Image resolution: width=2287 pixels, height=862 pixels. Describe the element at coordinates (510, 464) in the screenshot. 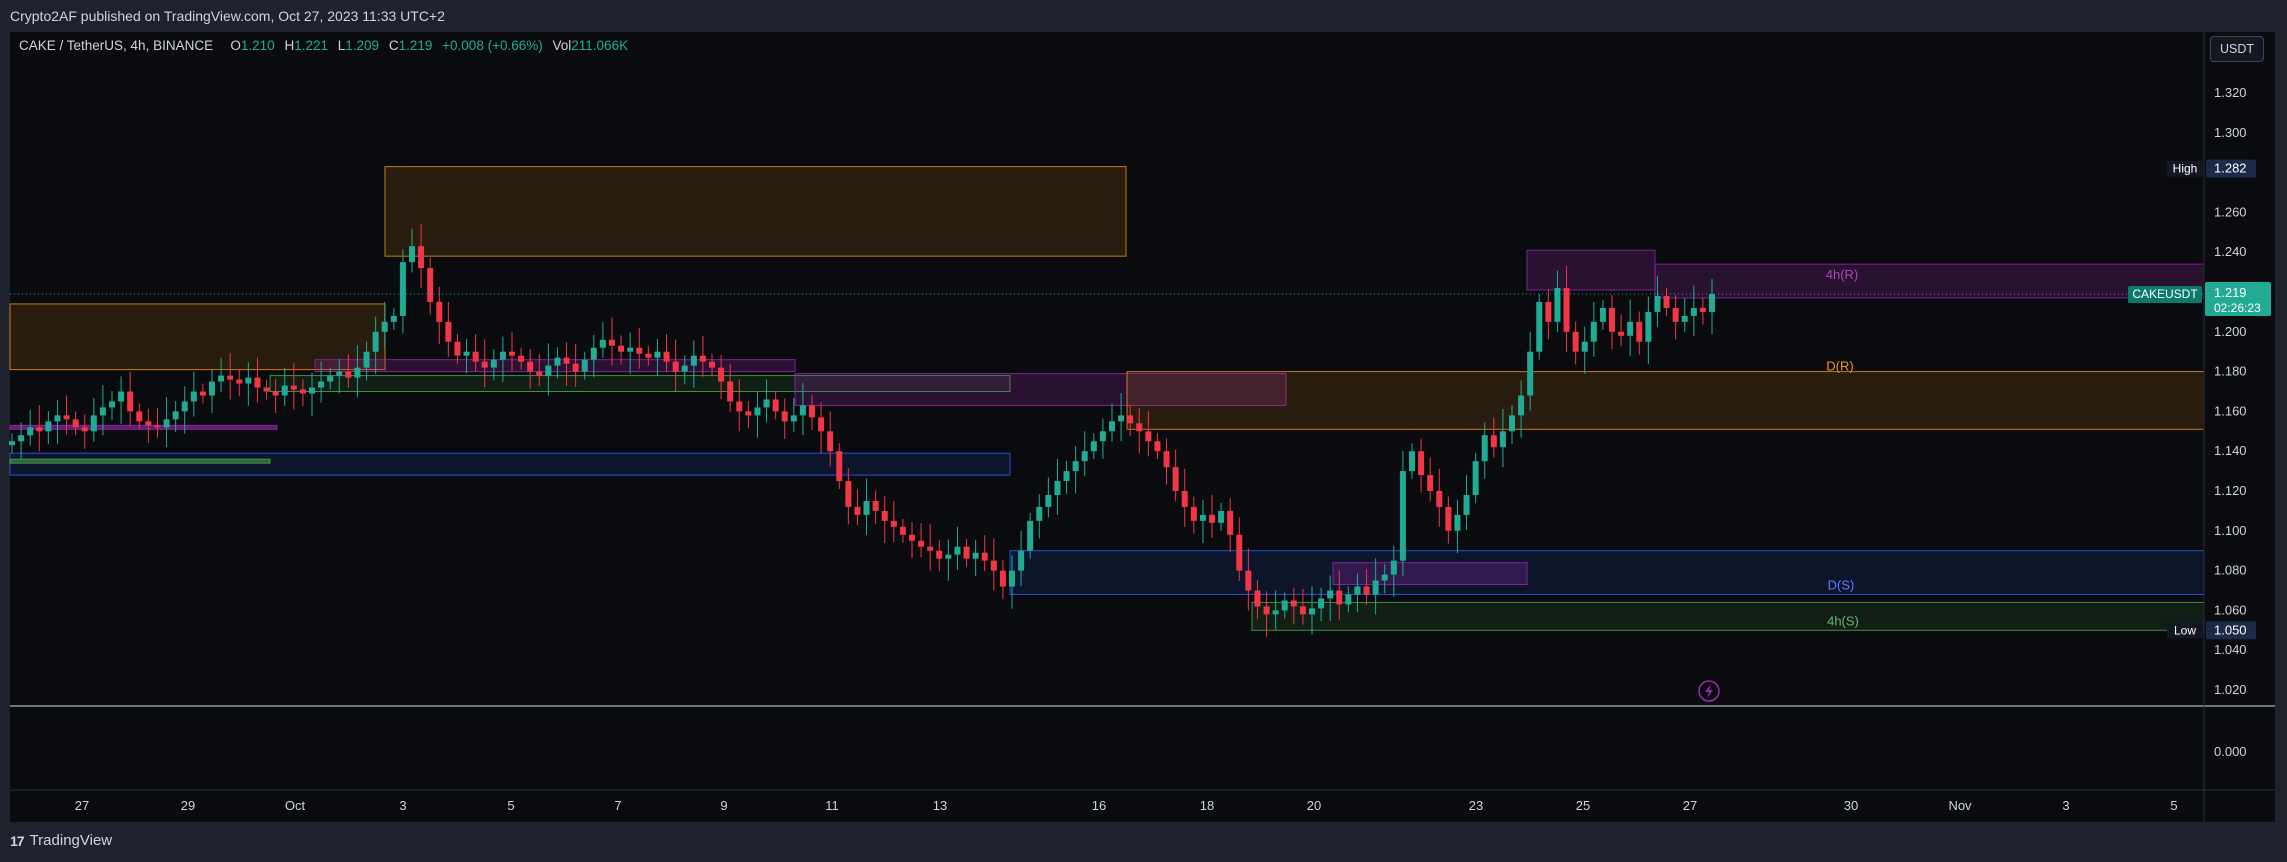

I see `blue-box-sep` at that location.